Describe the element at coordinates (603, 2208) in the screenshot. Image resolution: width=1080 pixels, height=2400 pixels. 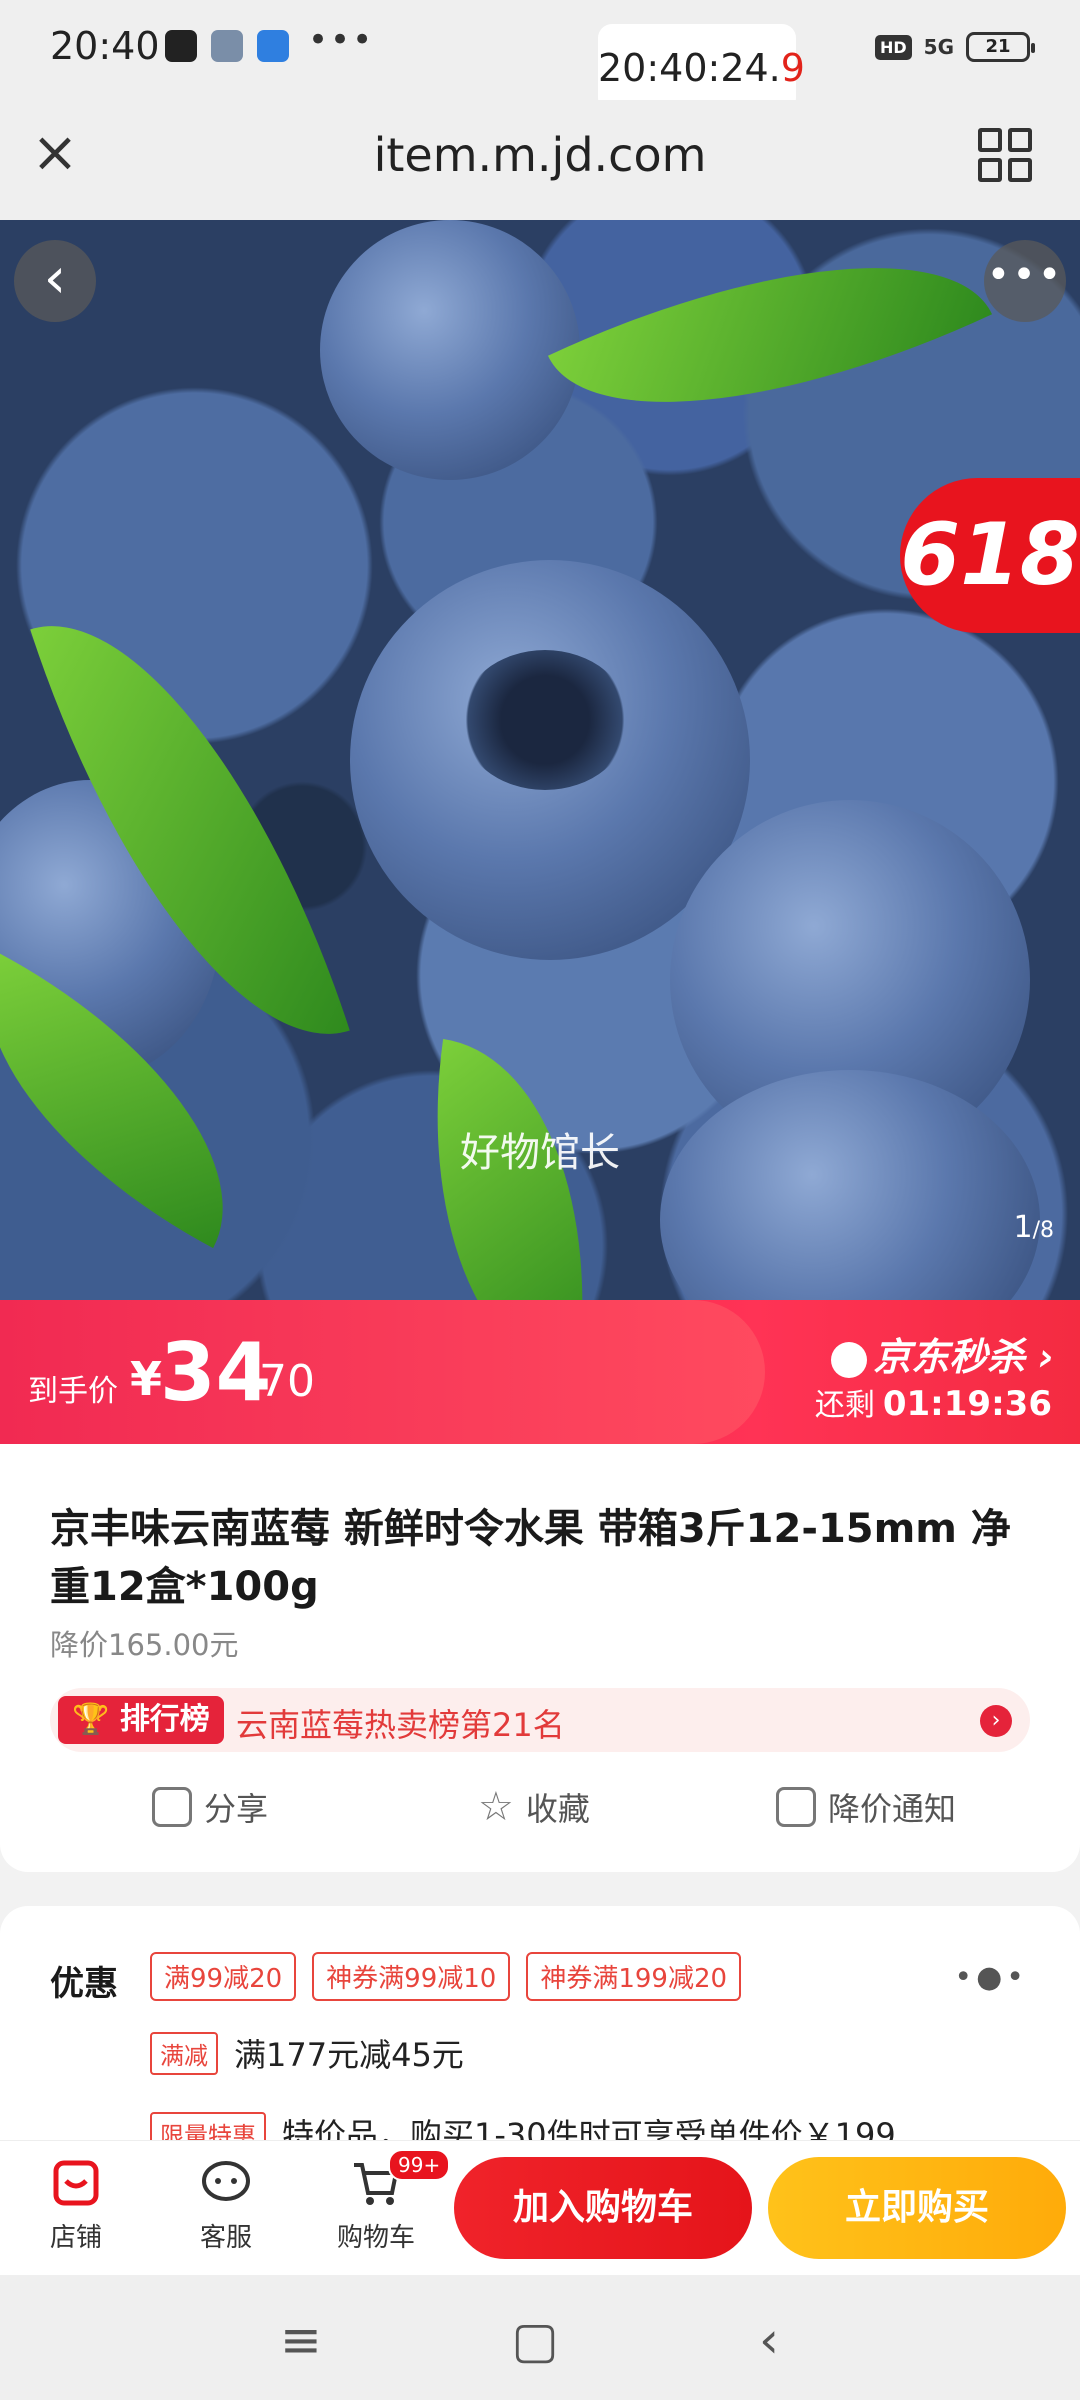
I see `add-to-cart-button: 加入购物车` at that location.